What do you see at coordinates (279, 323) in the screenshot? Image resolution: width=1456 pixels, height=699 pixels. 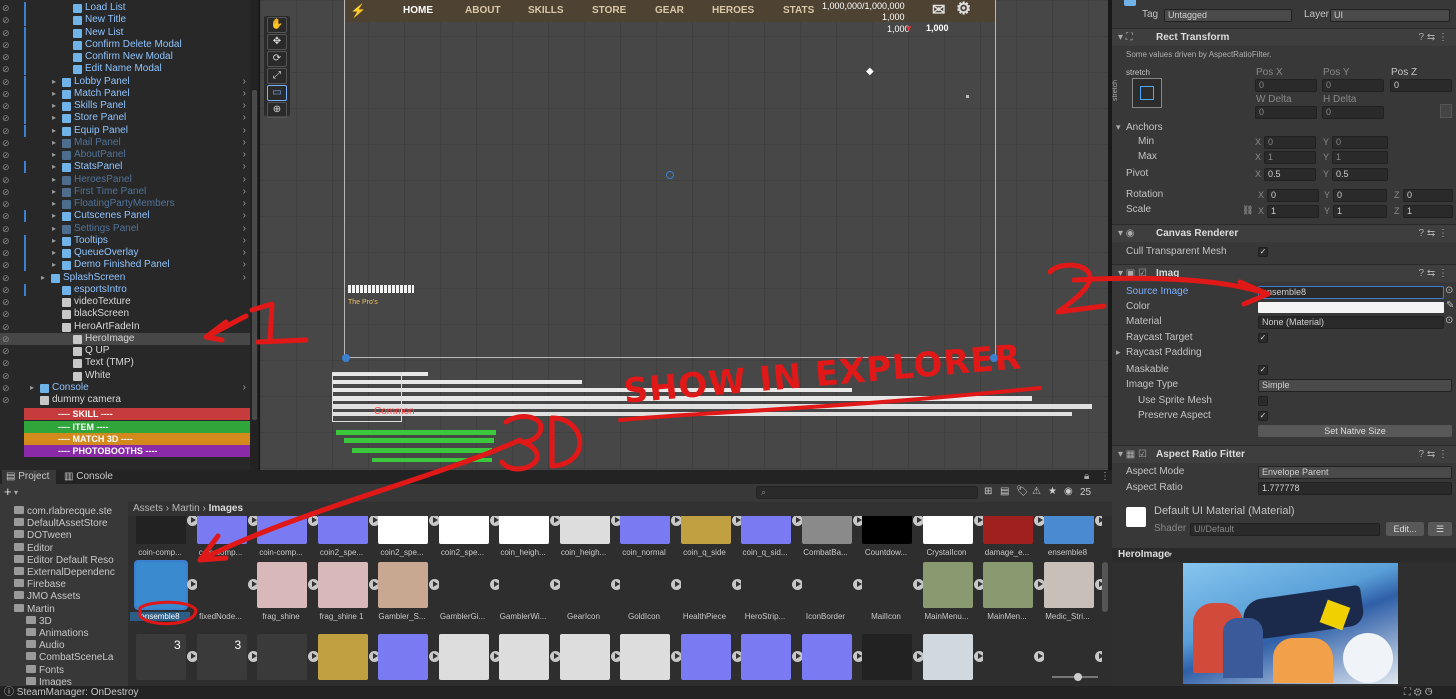 I see `digit-1-stroke` at bounding box center [279, 323].